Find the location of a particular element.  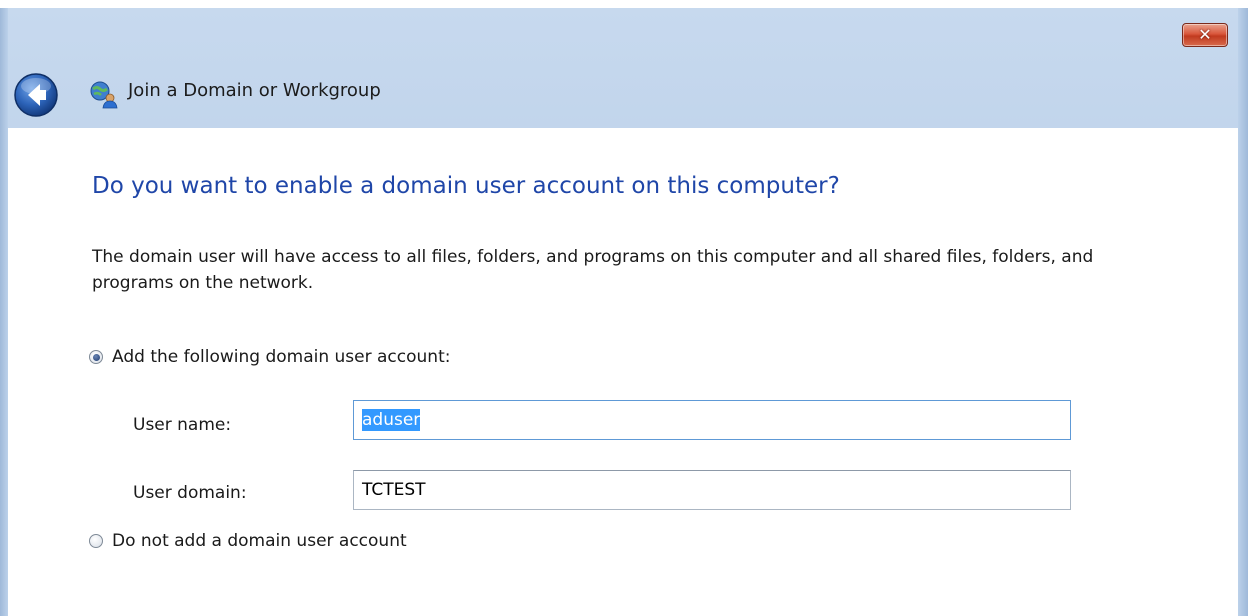

user-domain-value: TCTEST is located at coordinates (394, 490).